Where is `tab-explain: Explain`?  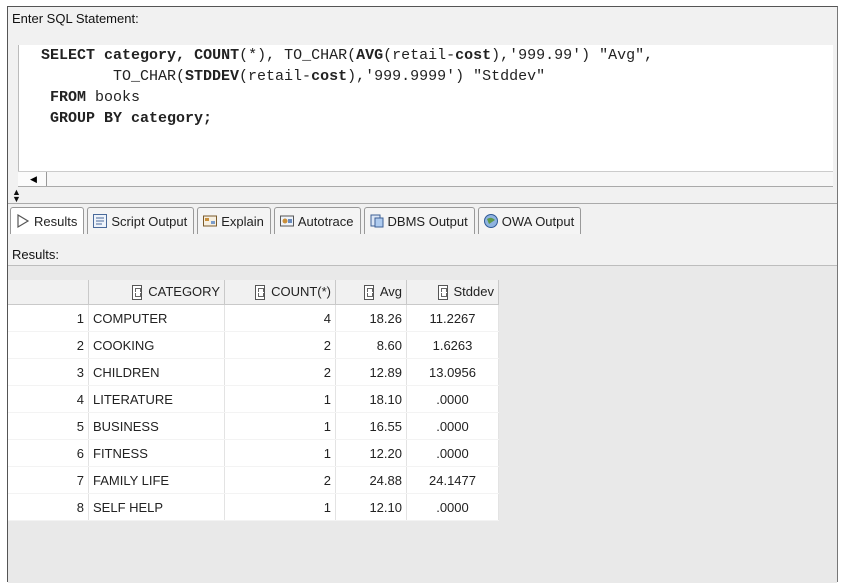
tab-explain: Explain is located at coordinates (234, 220).